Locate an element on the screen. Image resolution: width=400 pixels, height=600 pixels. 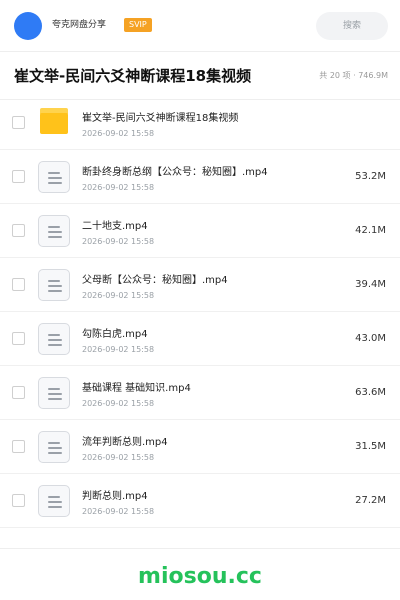
file-name: 崔文举-民间六爻神断课程18集视频 is located at coordinates (160, 118).